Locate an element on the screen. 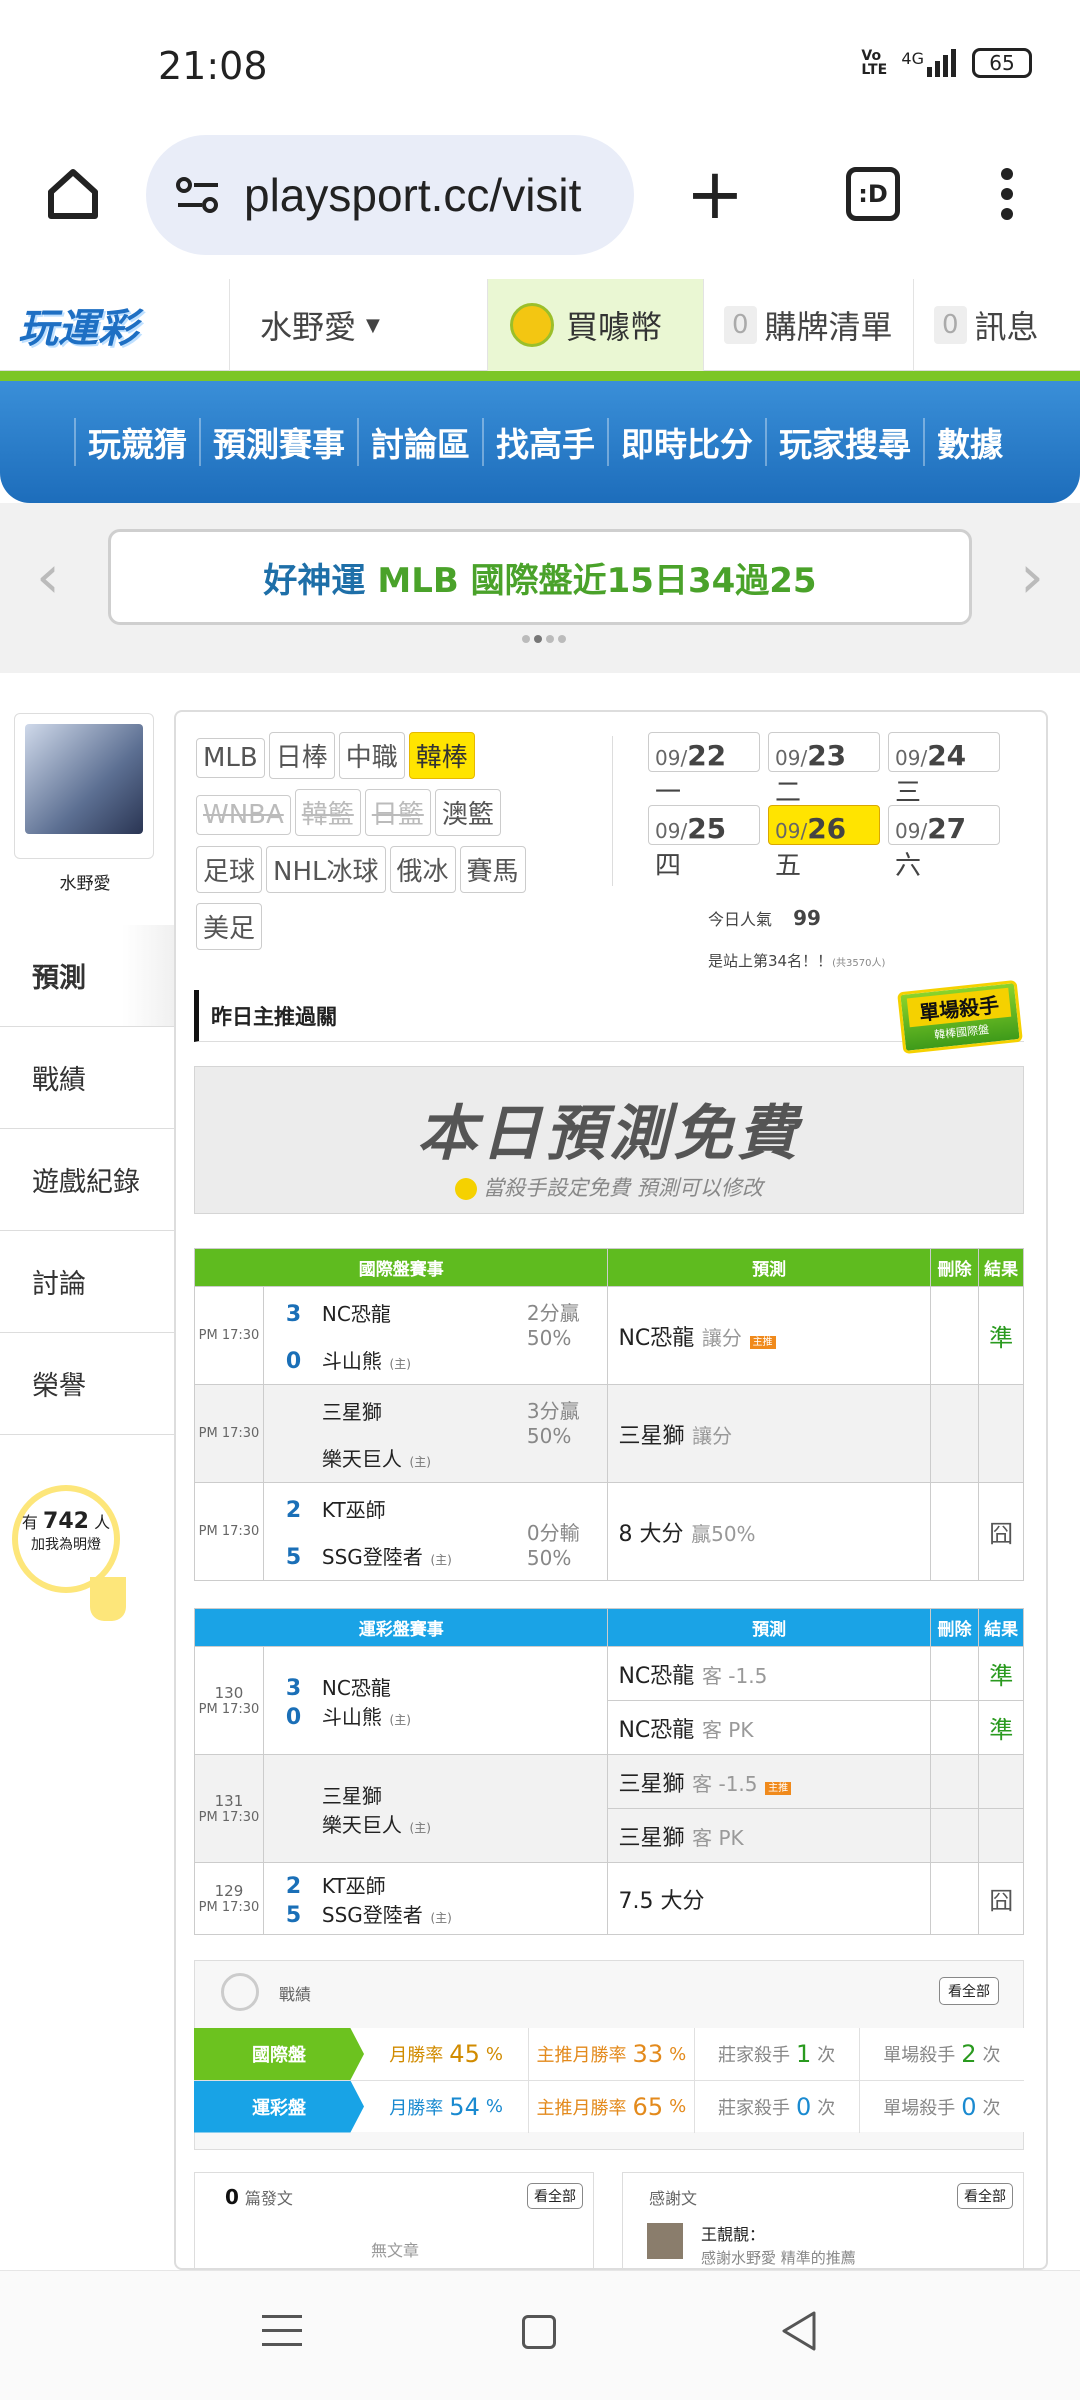 This screenshot has width=1080, height=2400. column-header: 國際盤賽事 is located at coordinates (401, 1267).